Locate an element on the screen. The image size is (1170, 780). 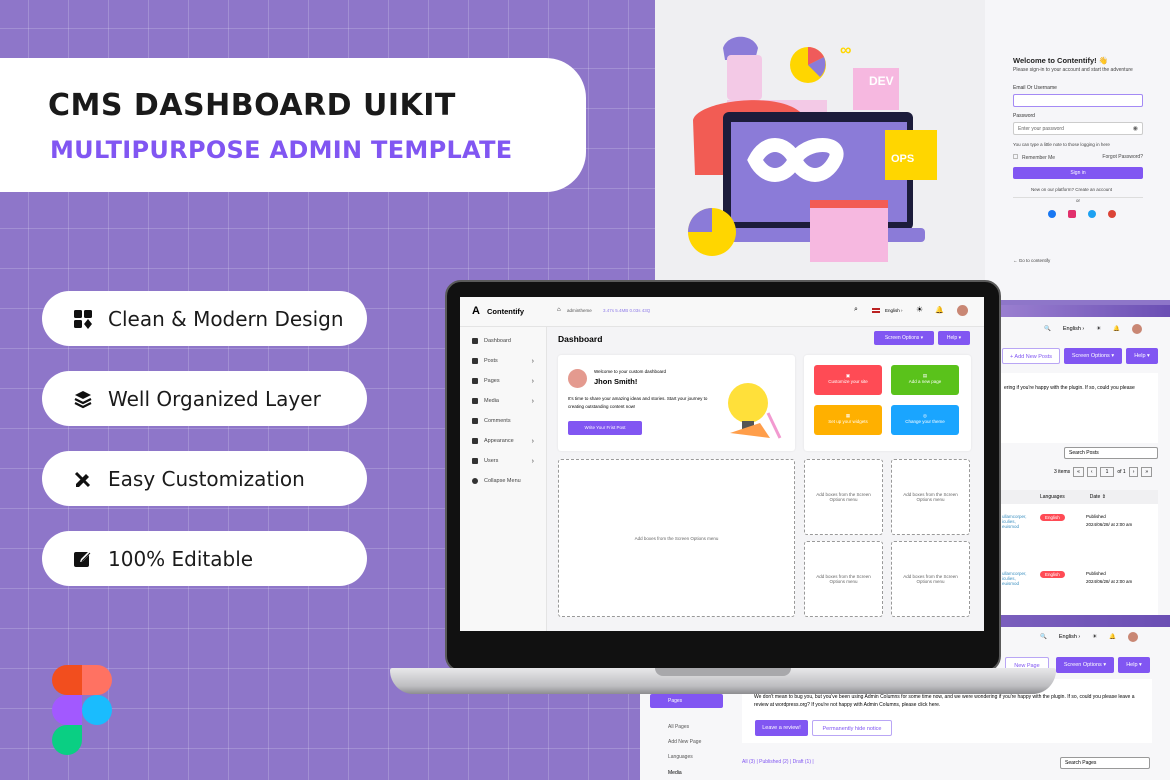
sidebar-item-dashboard: Dashboard is located at coordinates (503, 341).